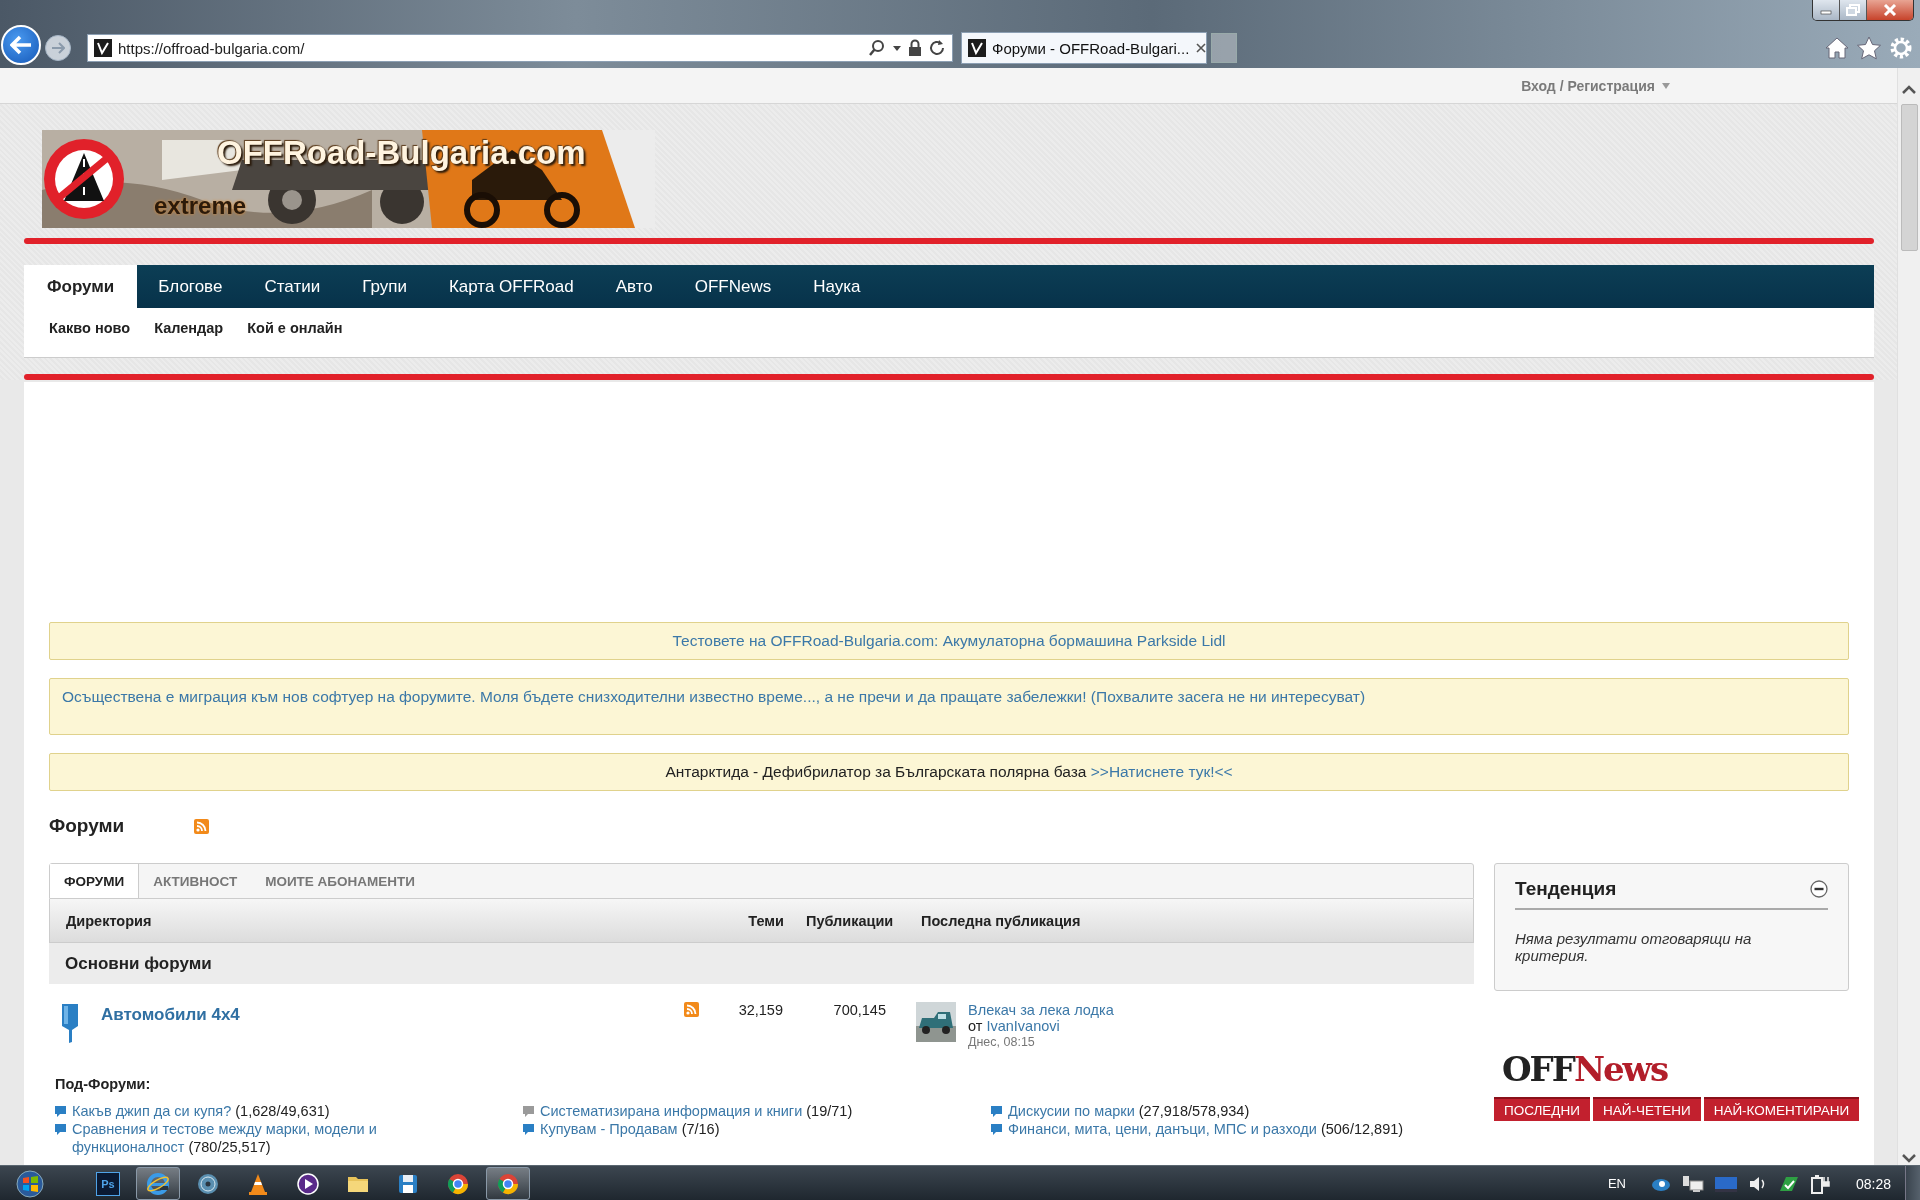 This screenshot has height=1200, width=1920. I want to click on news-tab: НАЙ-ЧЕТЕНИ, so click(1646, 1109).